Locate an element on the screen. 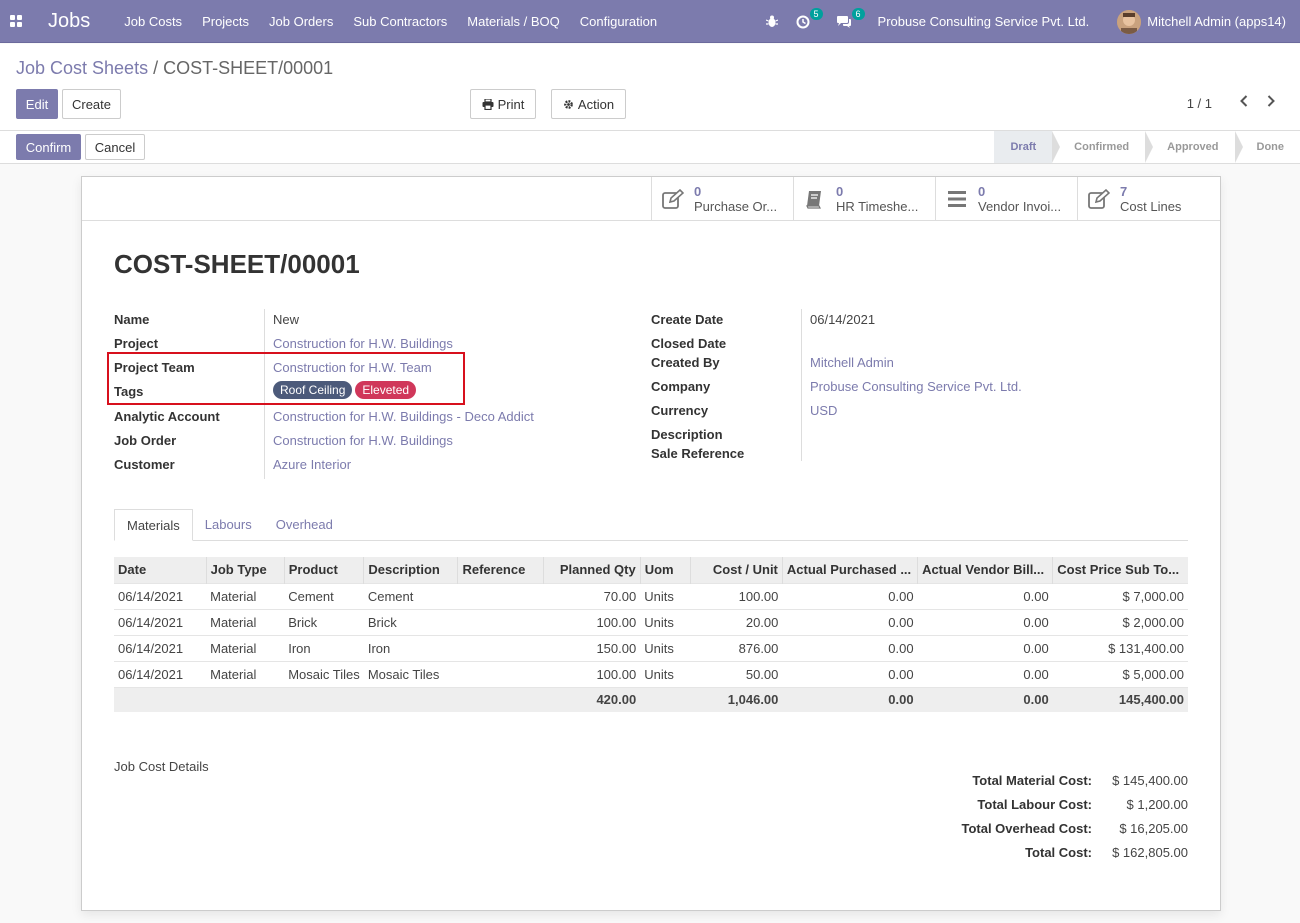 The height and width of the screenshot is (923, 1300). pager-previous-icon is located at coordinates (1244, 103).